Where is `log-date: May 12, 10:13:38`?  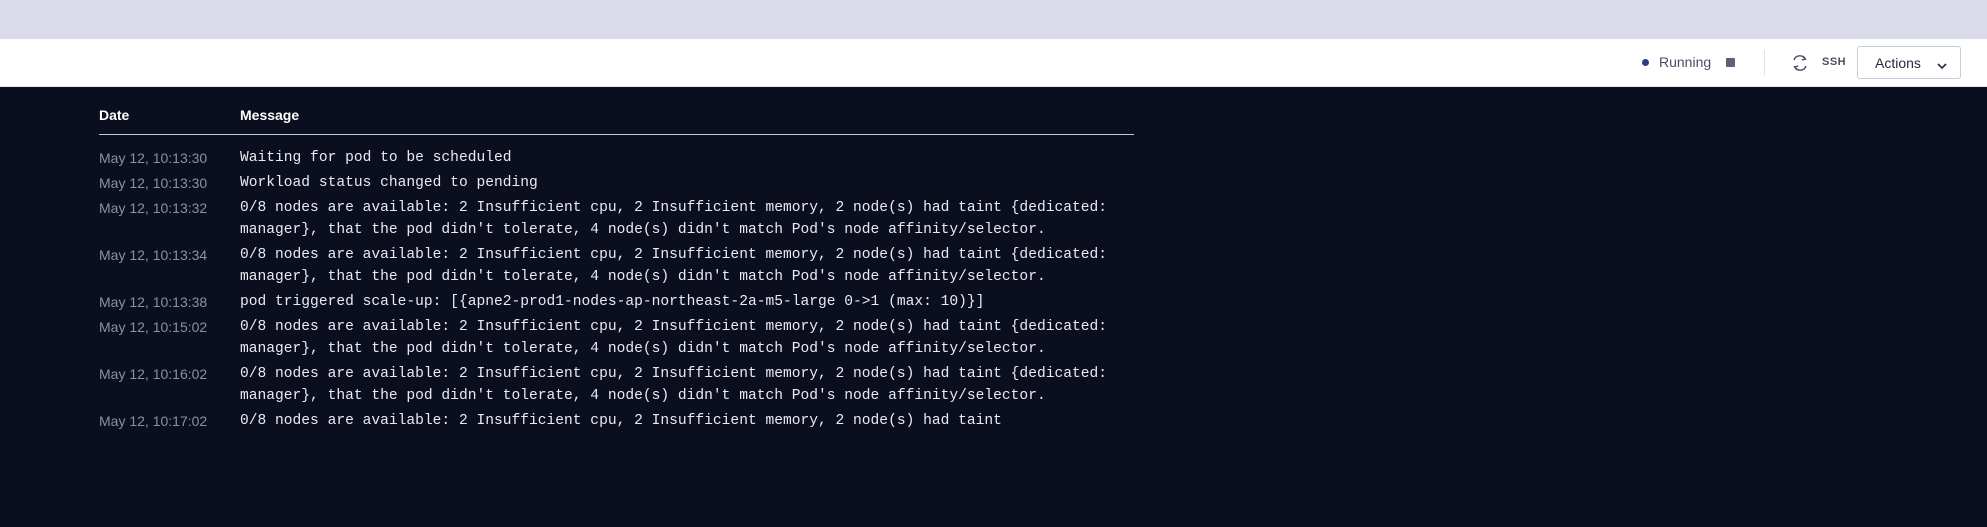
log-date: May 12, 10:13:38 is located at coordinates (153, 302).